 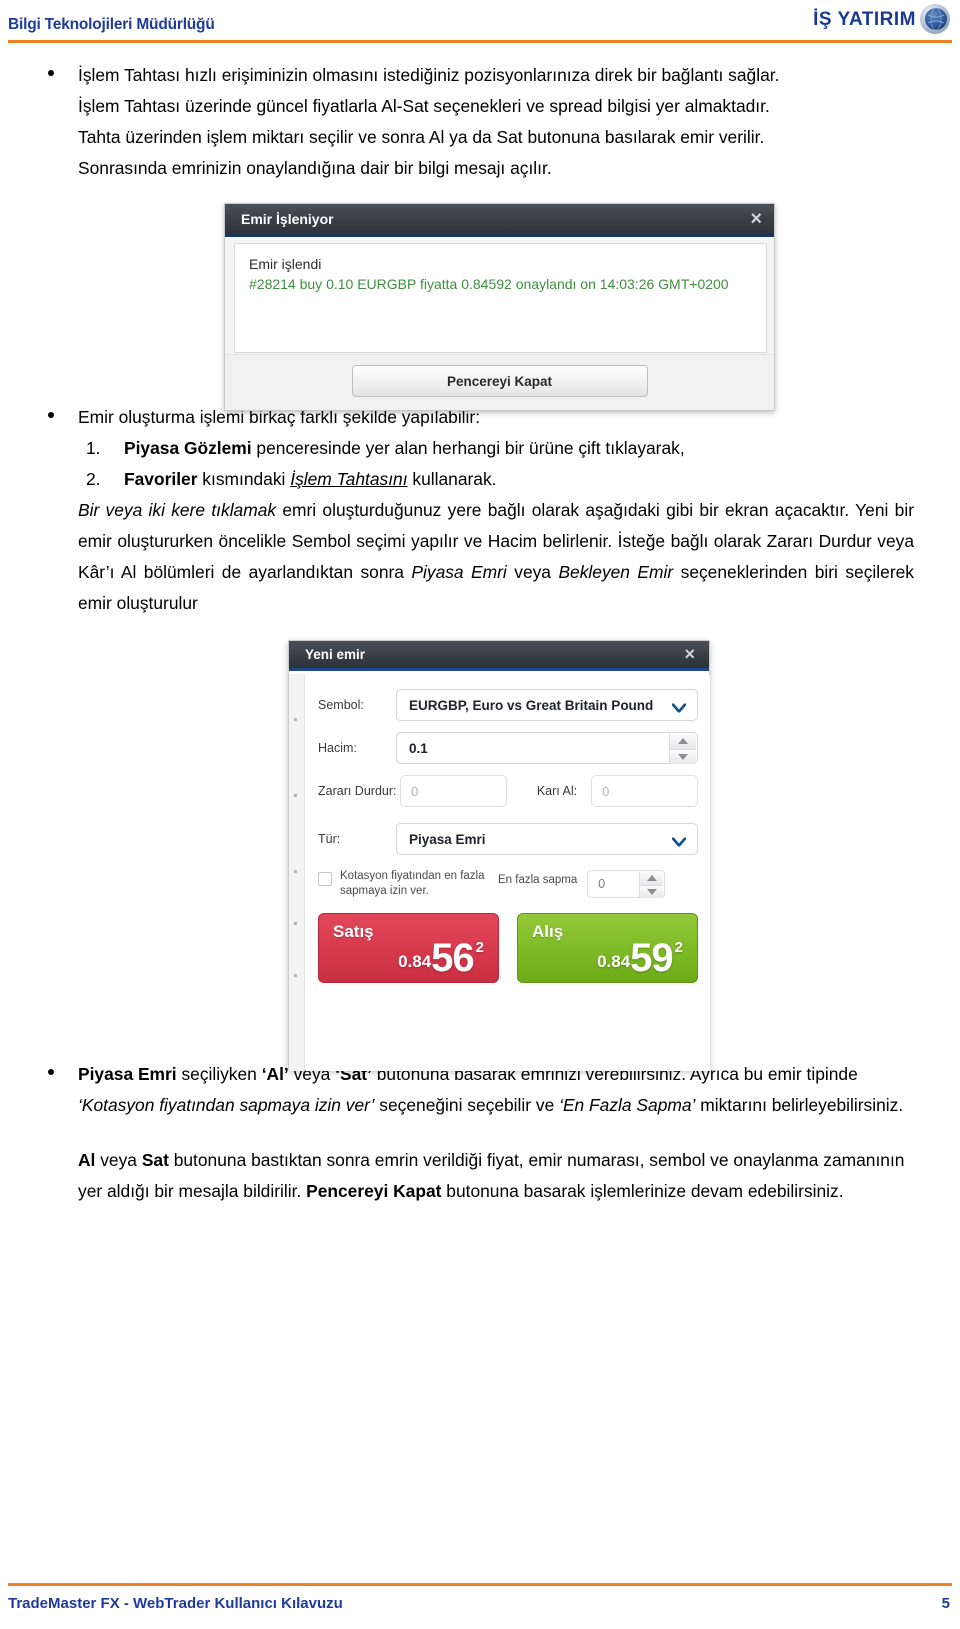 I want to click on paragraph-emphasis-1: Bir veya iki kere tıklamak, so click(x=177, y=510).